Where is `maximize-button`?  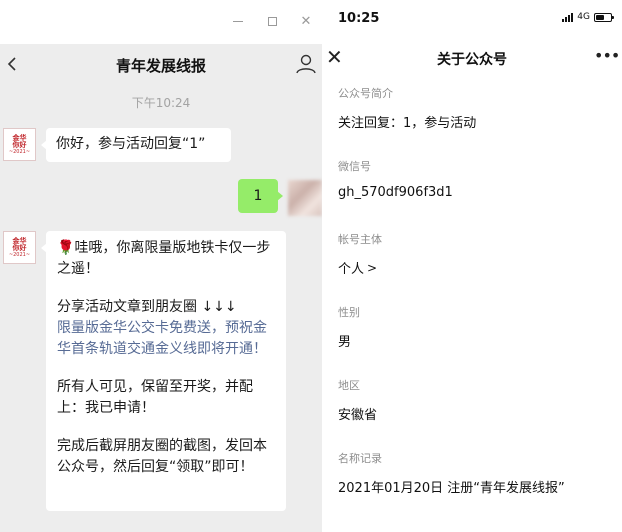 maximize-button is located at coordinates (272, 21).